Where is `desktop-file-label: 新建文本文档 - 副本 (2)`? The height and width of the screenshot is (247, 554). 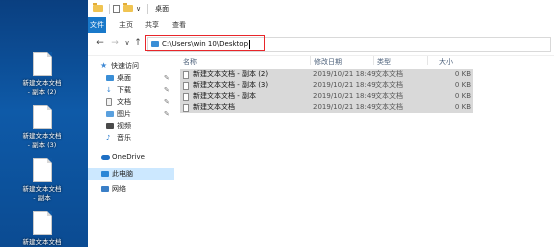 desktop-file-label: 新建文本文档 - 副本 (2) is located at coordinates (42, 87).